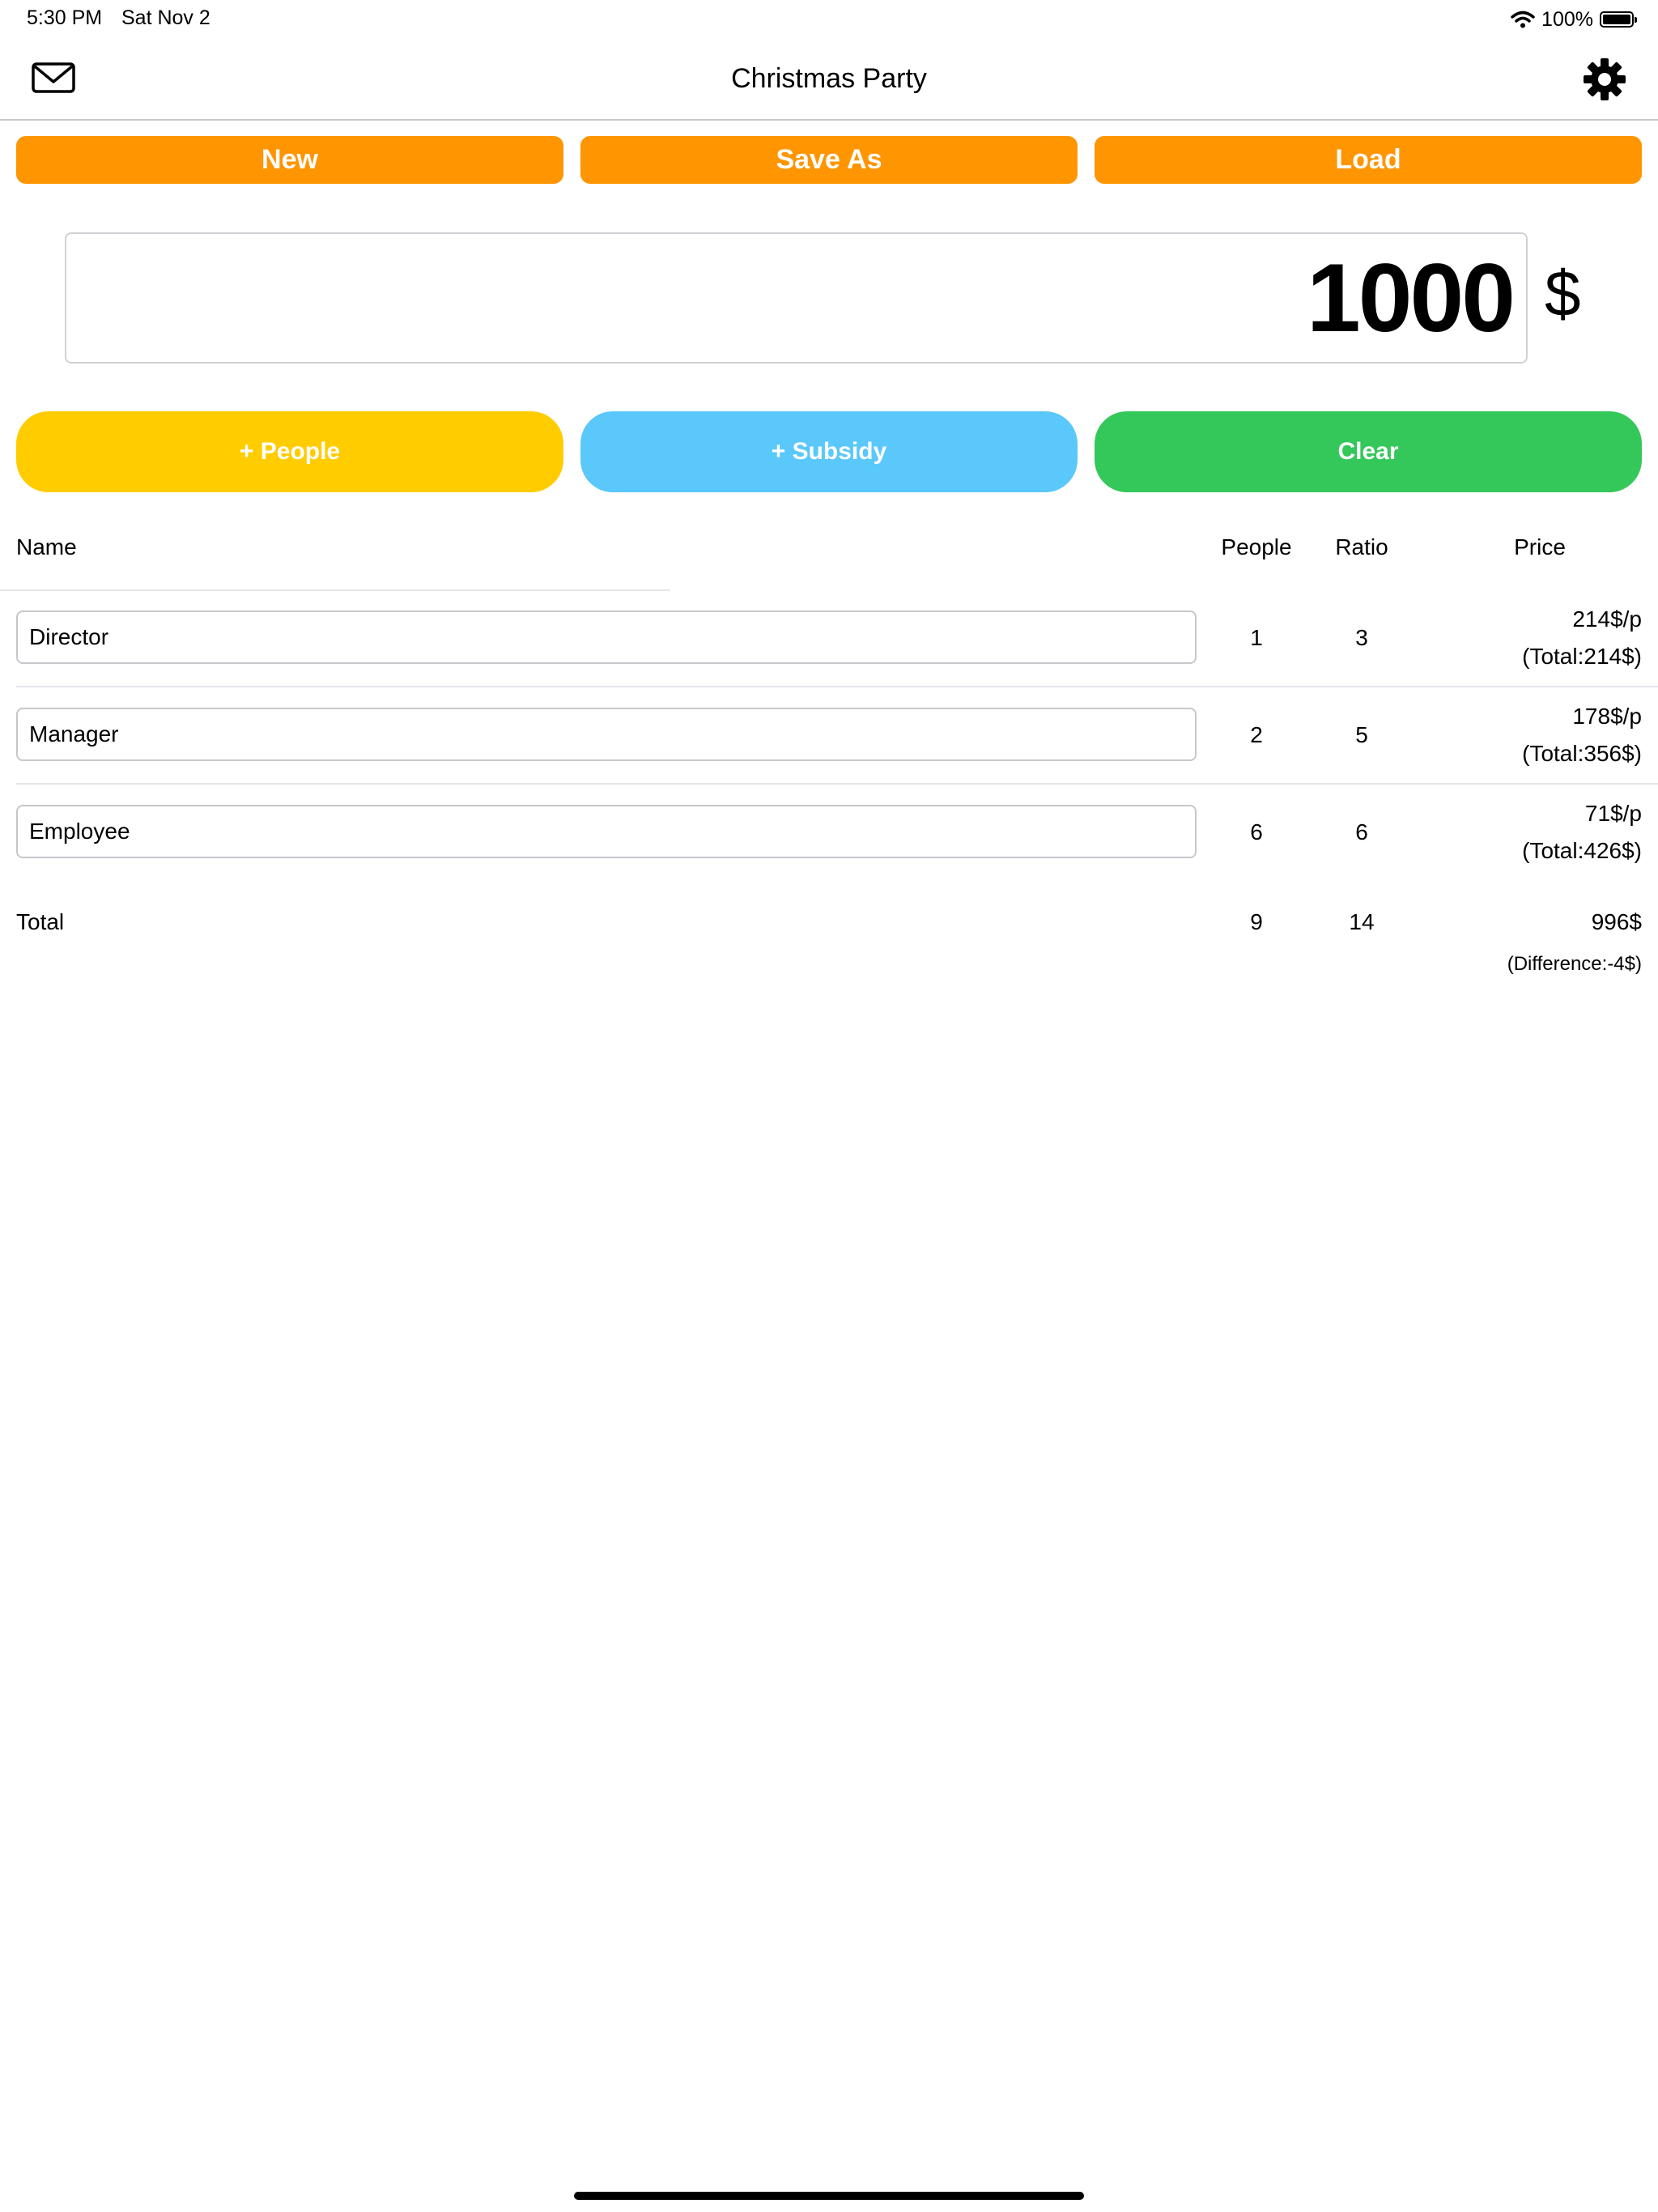  What do you see at coordinates (1368, 451) in the screenshot?
I see `clear-button: Clear` at bounding box center [1368, 451].